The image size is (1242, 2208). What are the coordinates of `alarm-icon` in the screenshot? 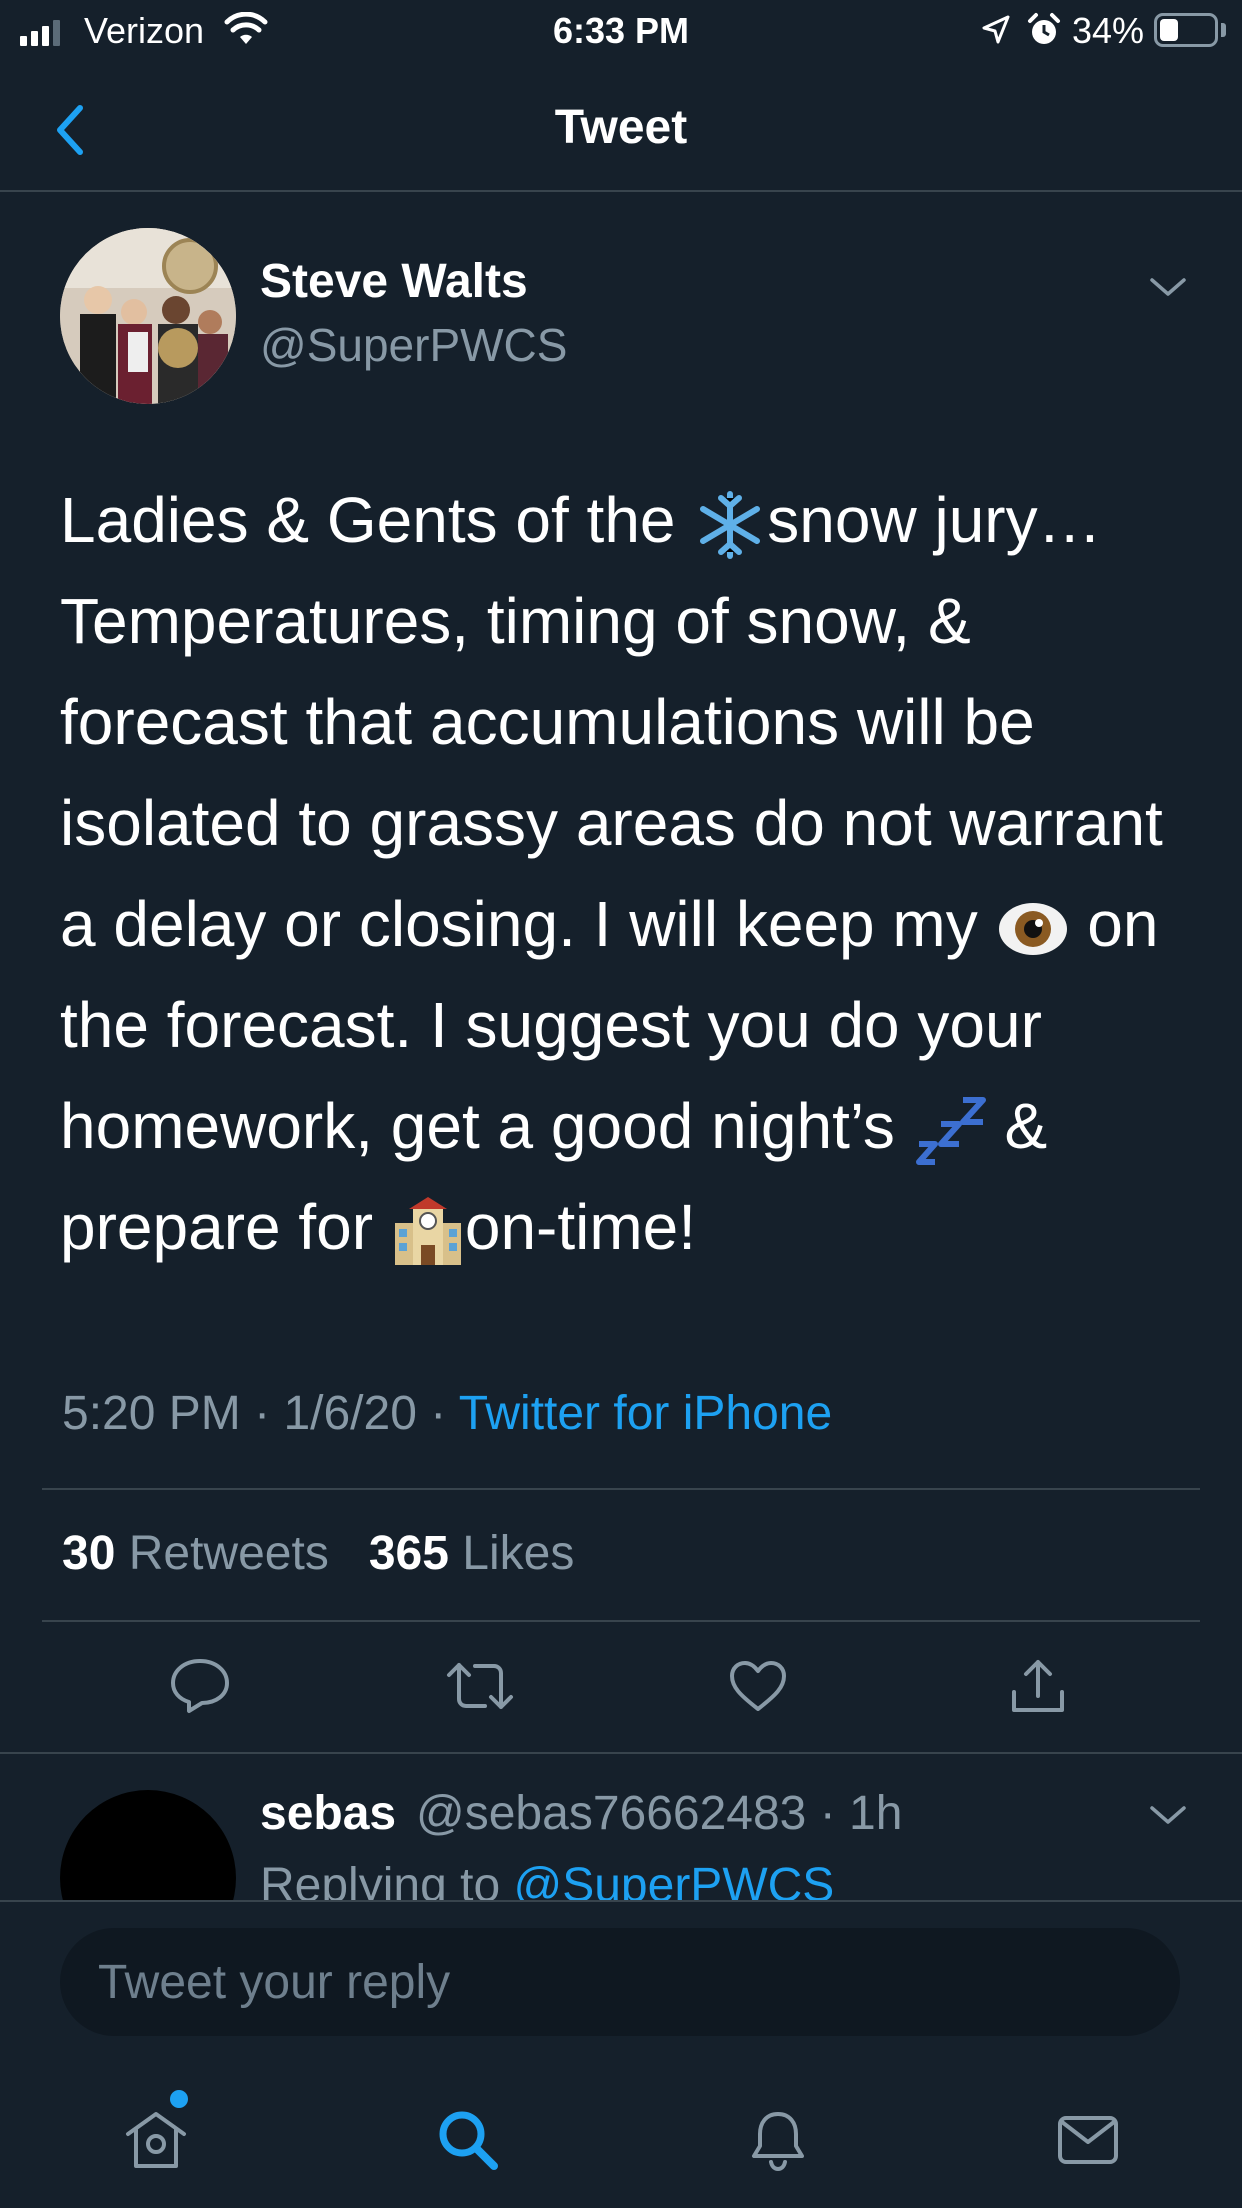 It's located at (1044, 28).